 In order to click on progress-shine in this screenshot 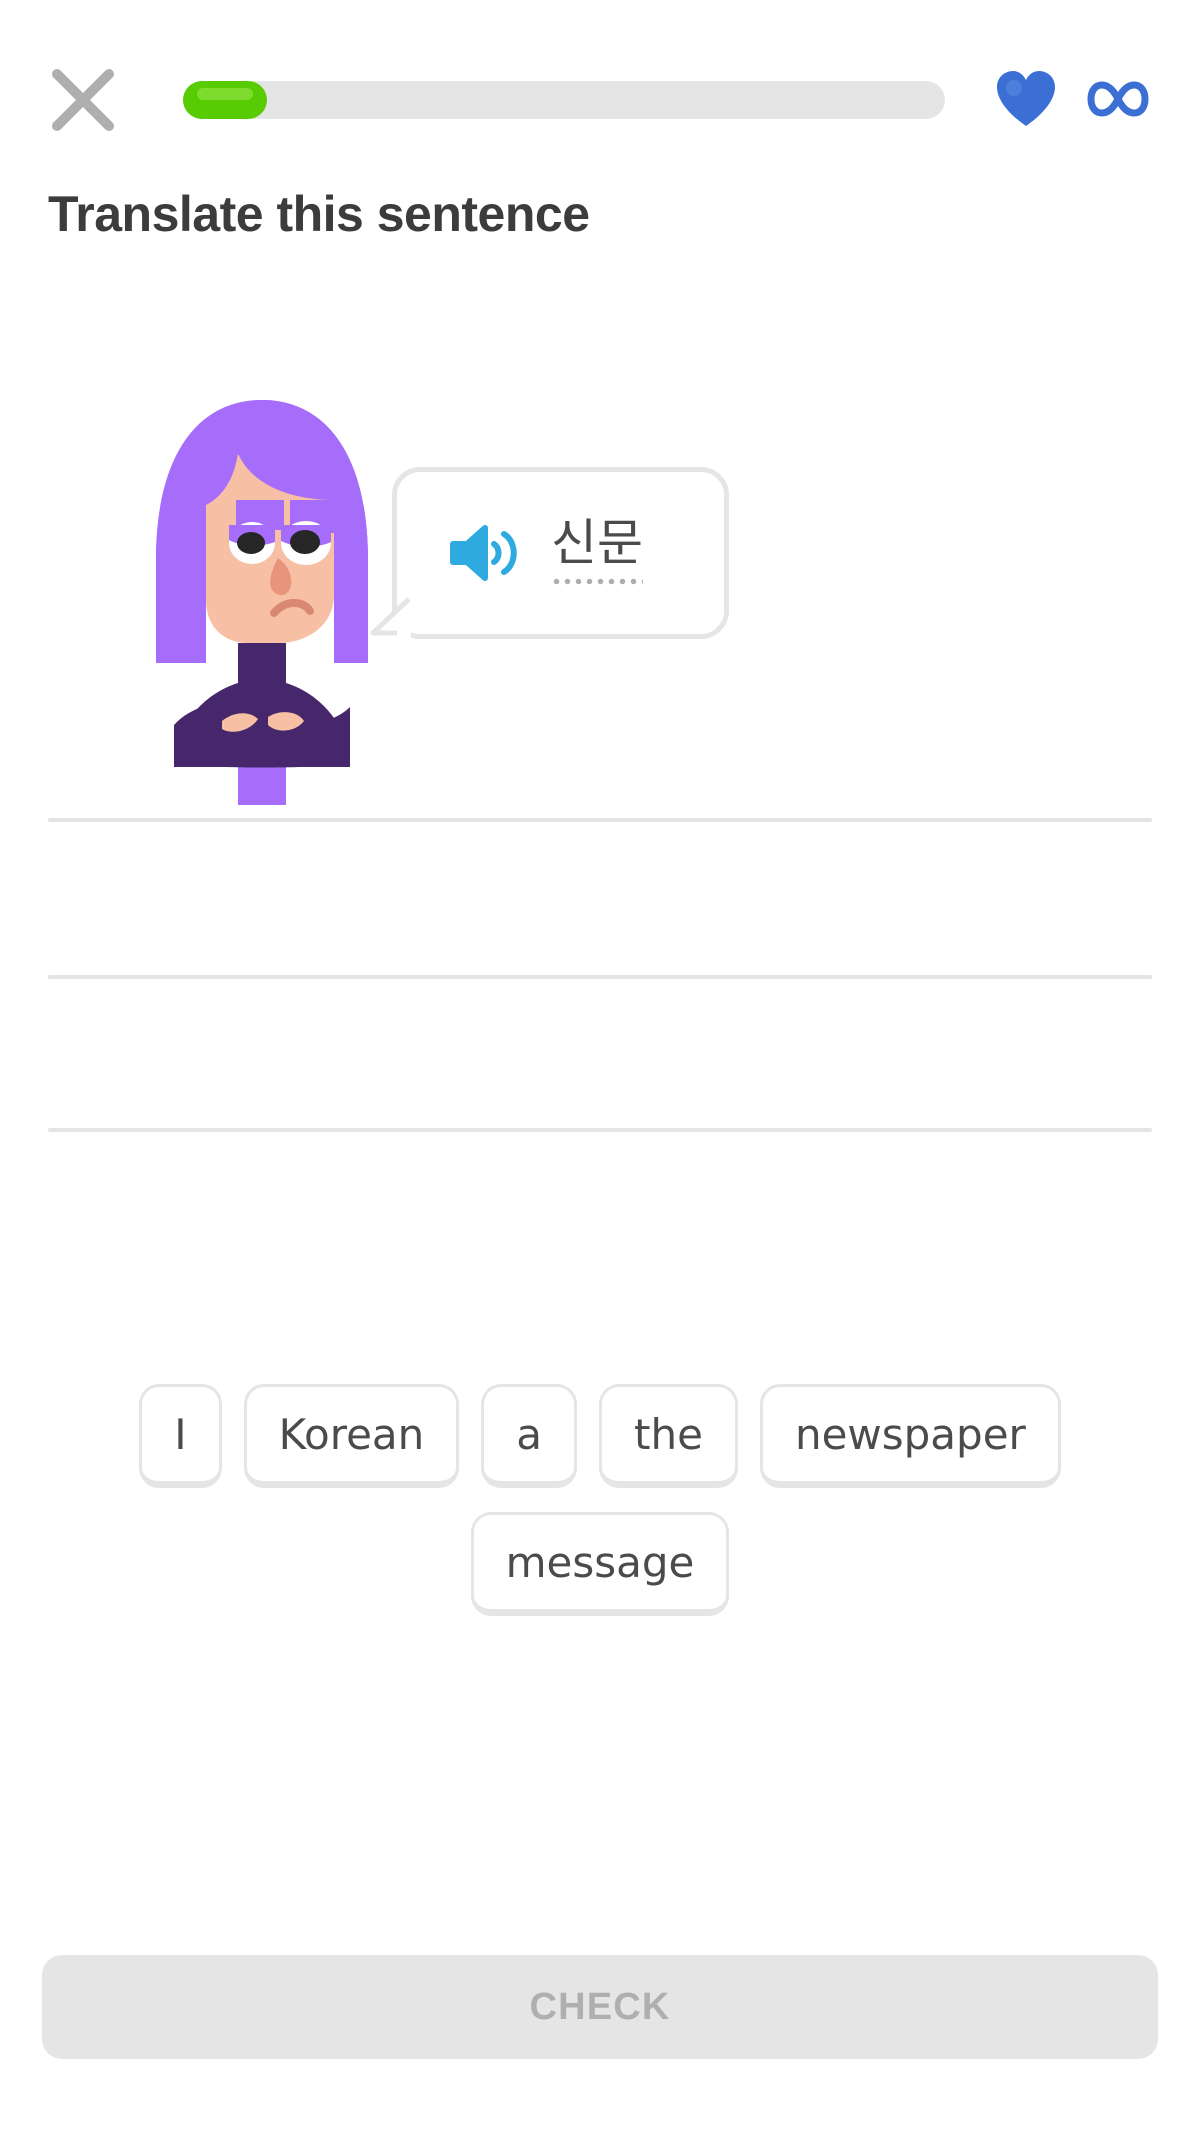, I will do `click(225, 94)`.